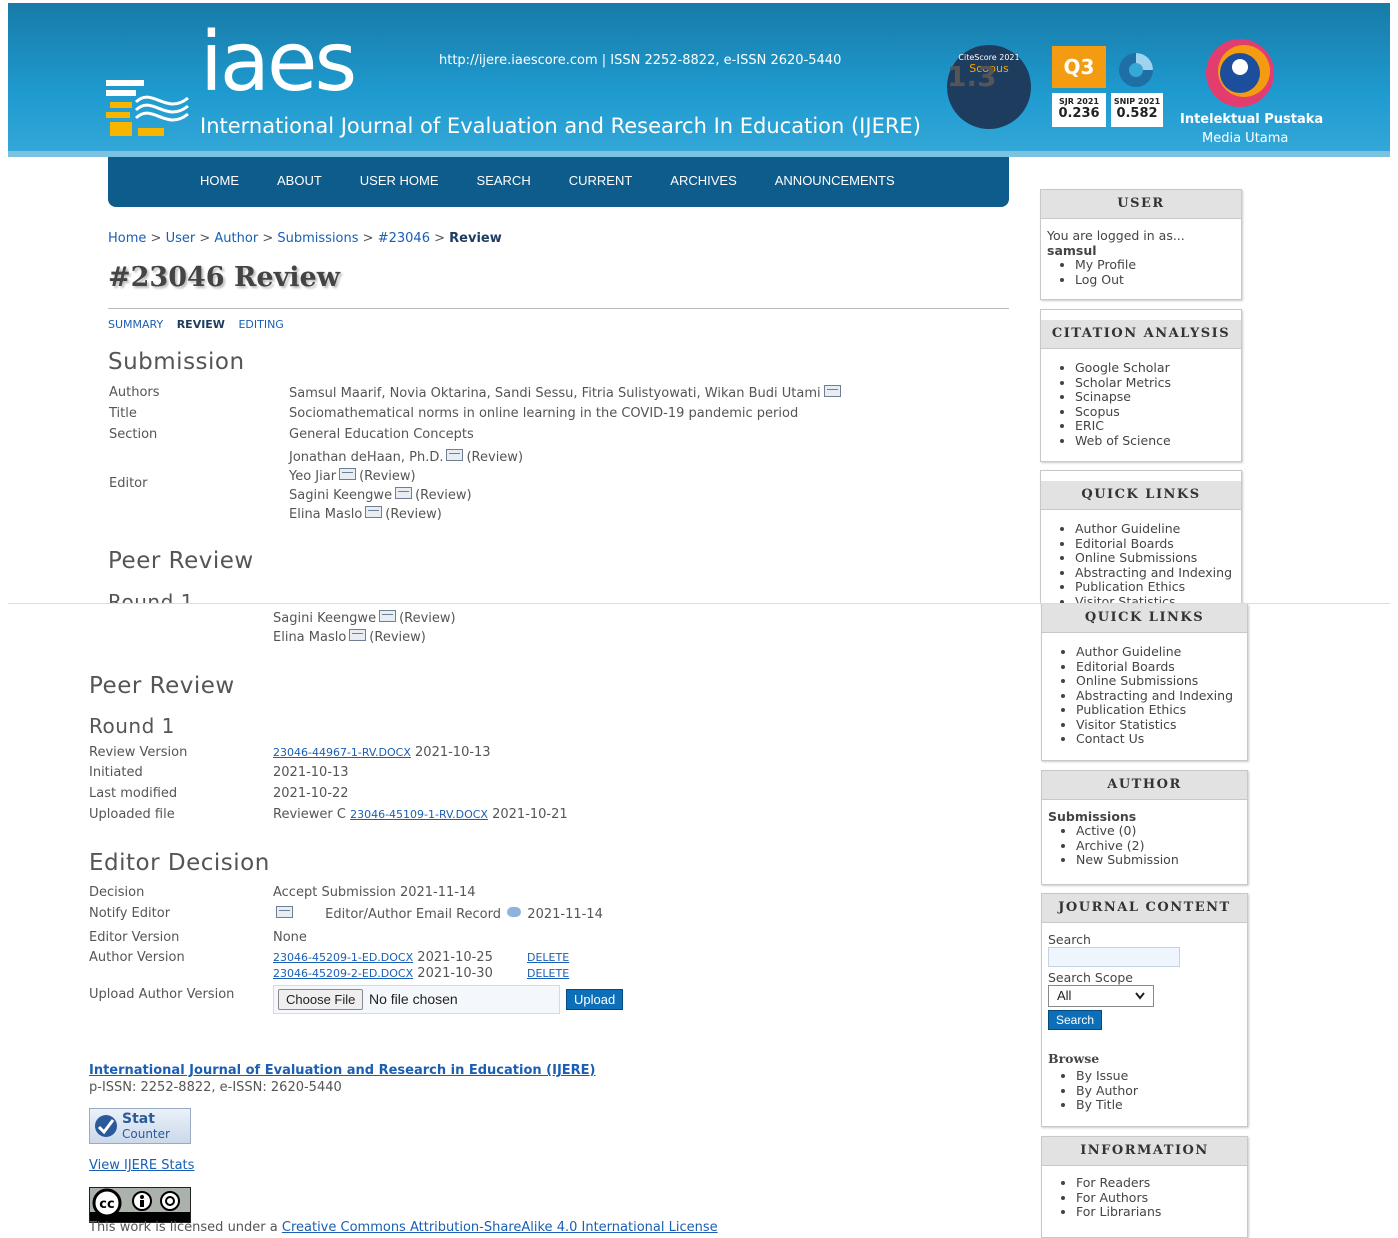 The height and width of the screenshot is (1238, 1398). I want to click on choose-file-button: Choose File, so click(321, 999).